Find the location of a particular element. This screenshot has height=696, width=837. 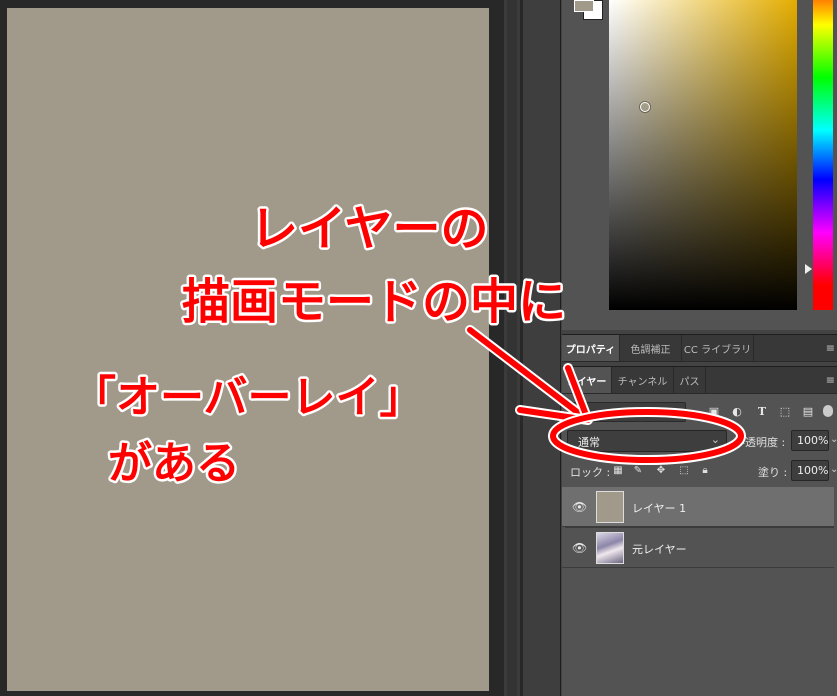

layer-row-original-layer: 👁︎ 元レイヤー is located at coordinates (698, 548).